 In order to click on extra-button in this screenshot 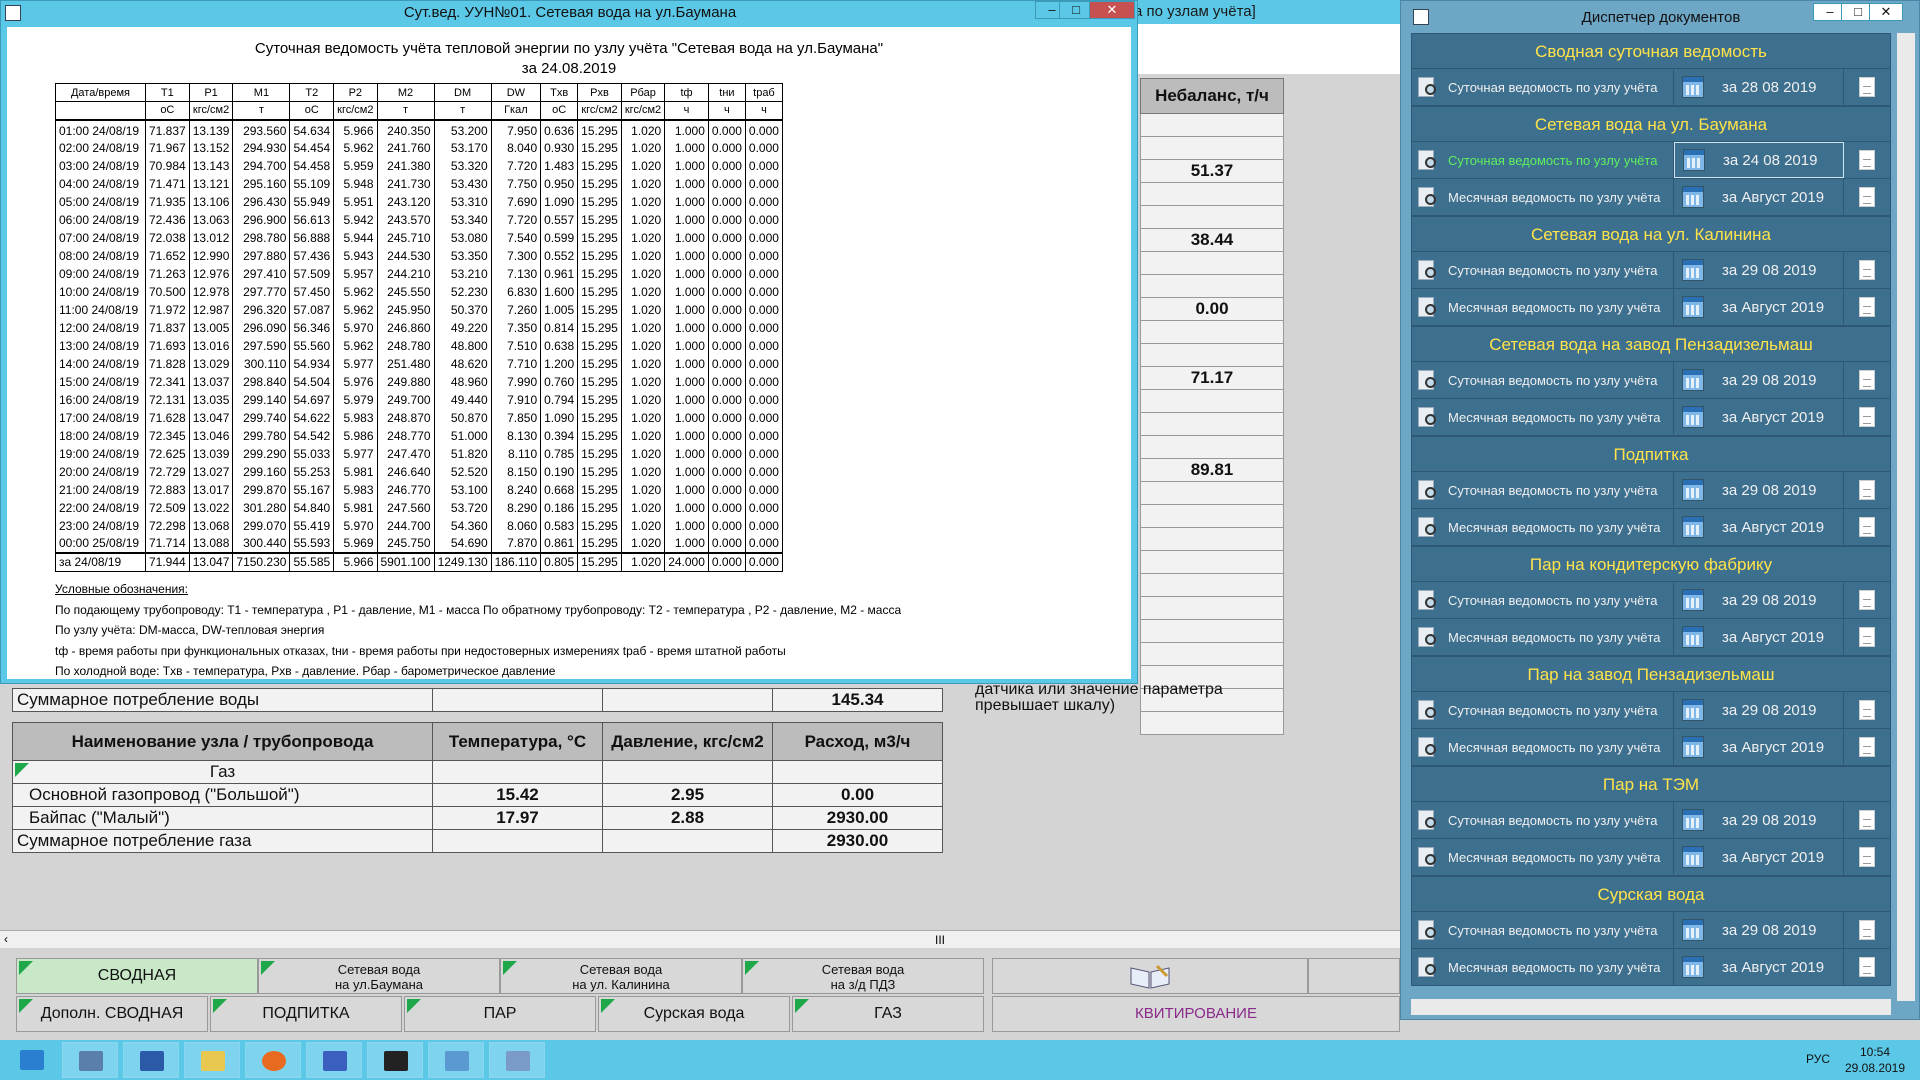, I will do `click(1354, 976)`.